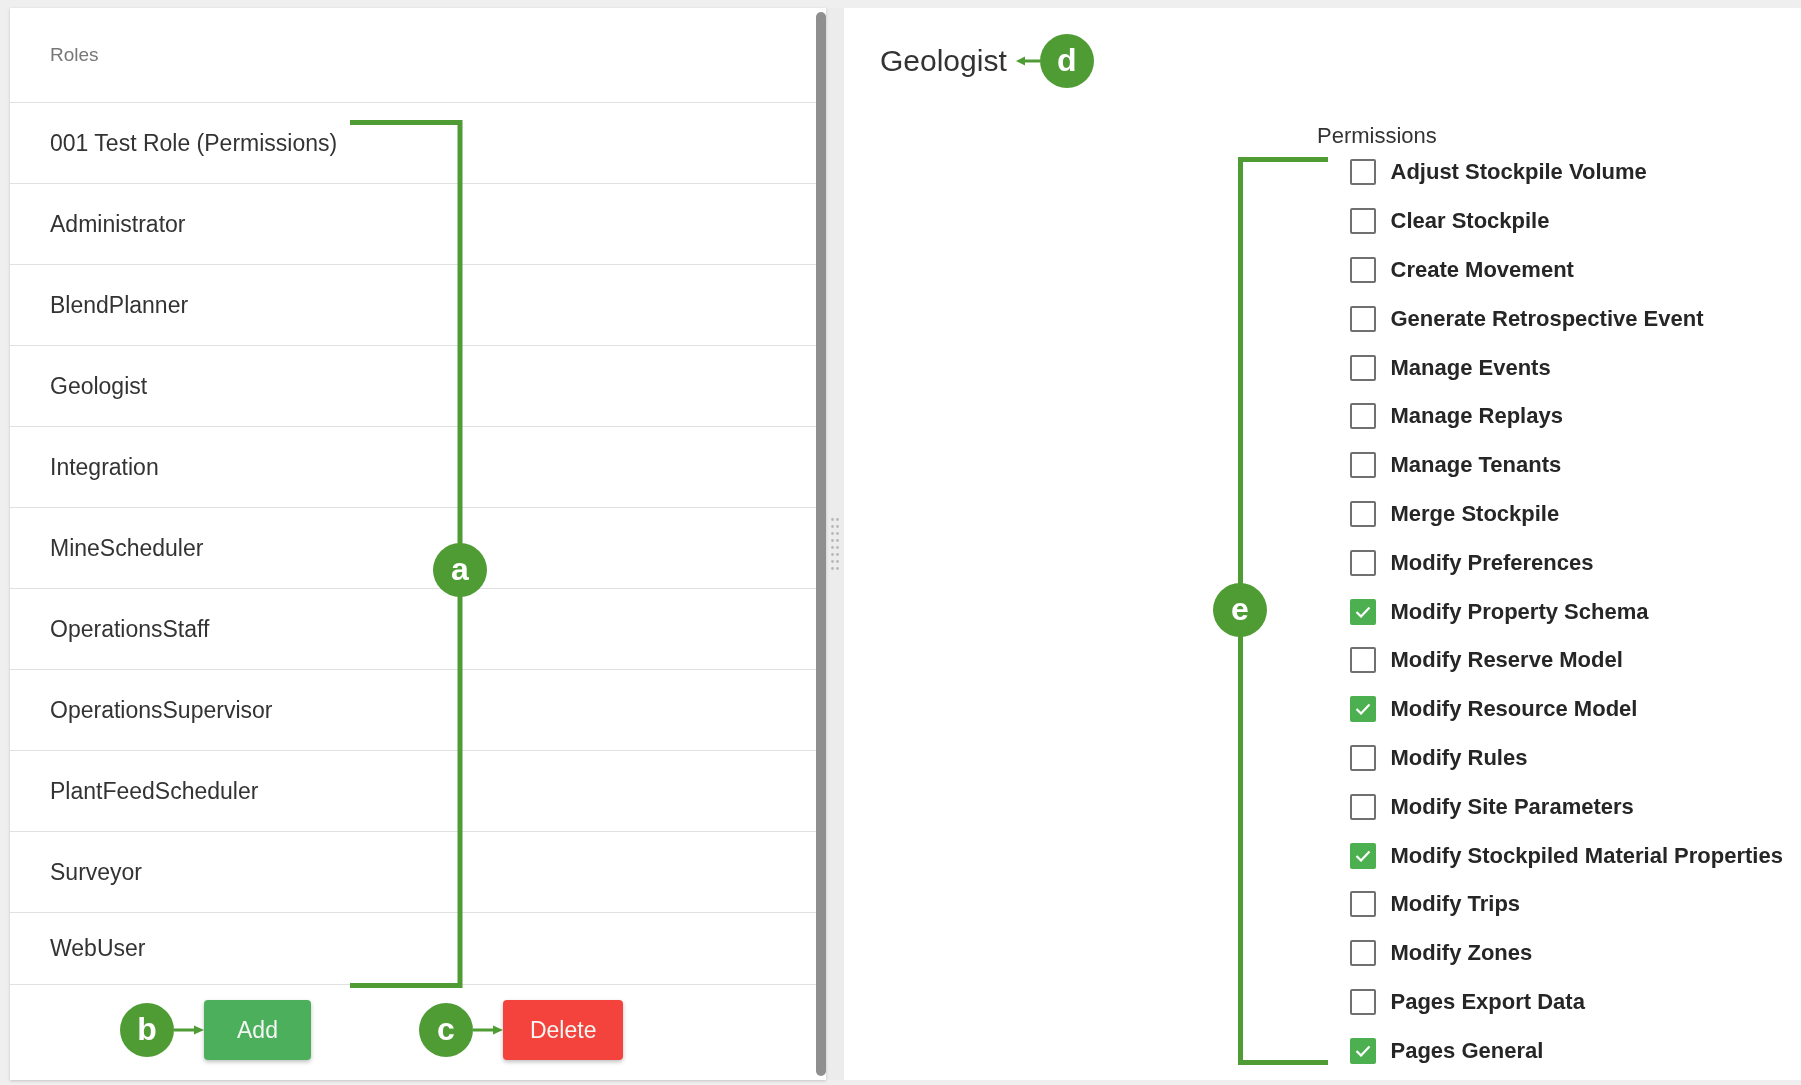 The image size is (1801, 1085). Describe the element at coordinates (1482, 270) in the screenshot. I see `permission-label: Create Movement` at that location.